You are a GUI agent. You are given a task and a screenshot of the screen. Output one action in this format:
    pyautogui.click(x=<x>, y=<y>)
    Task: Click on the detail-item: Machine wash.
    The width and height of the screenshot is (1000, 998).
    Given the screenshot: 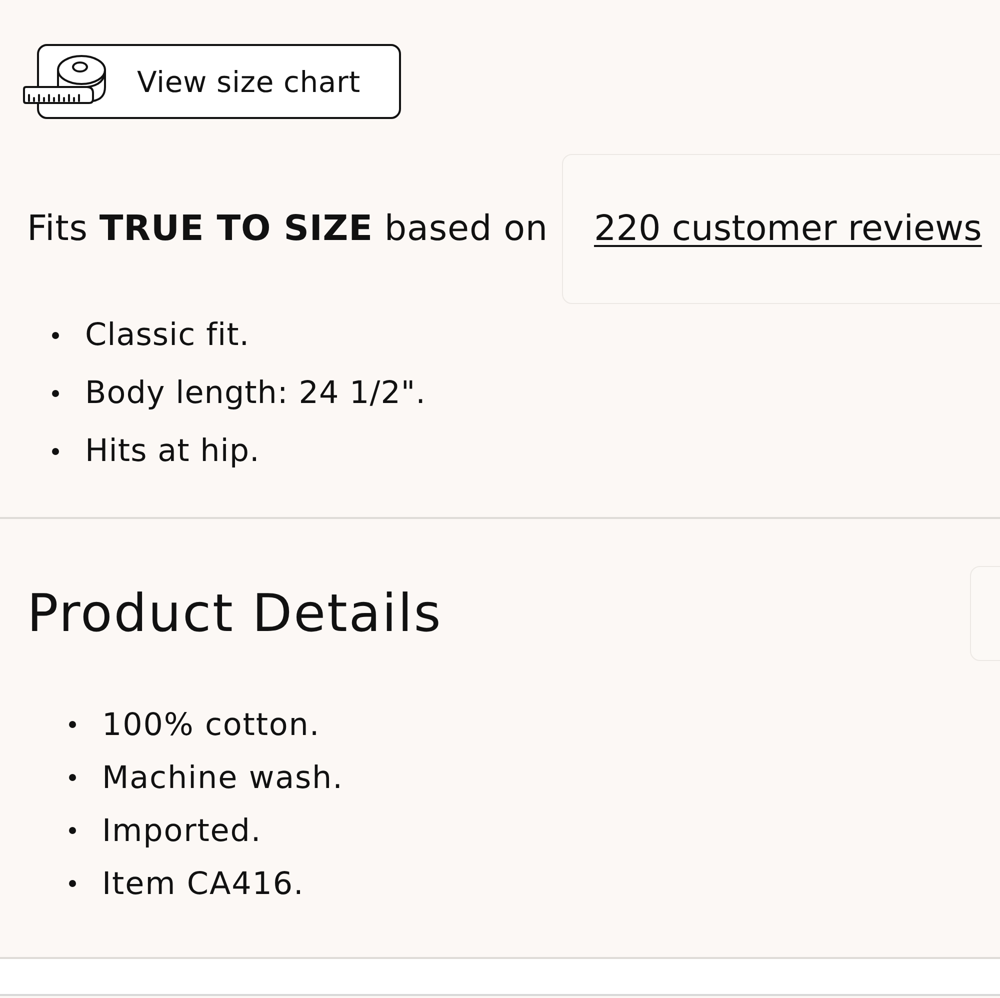 What is the action you would take?
    pyautogui.click(x=223, y=778)
    